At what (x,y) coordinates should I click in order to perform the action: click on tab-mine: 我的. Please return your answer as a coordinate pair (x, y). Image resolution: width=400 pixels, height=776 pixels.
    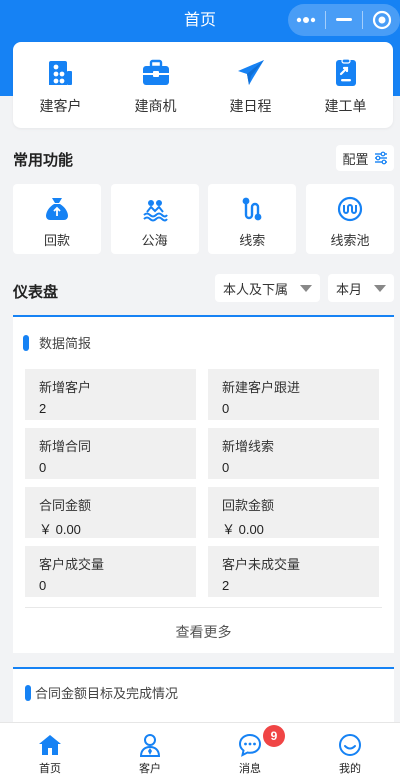
    Looking at the image, I should click on (350, 749).